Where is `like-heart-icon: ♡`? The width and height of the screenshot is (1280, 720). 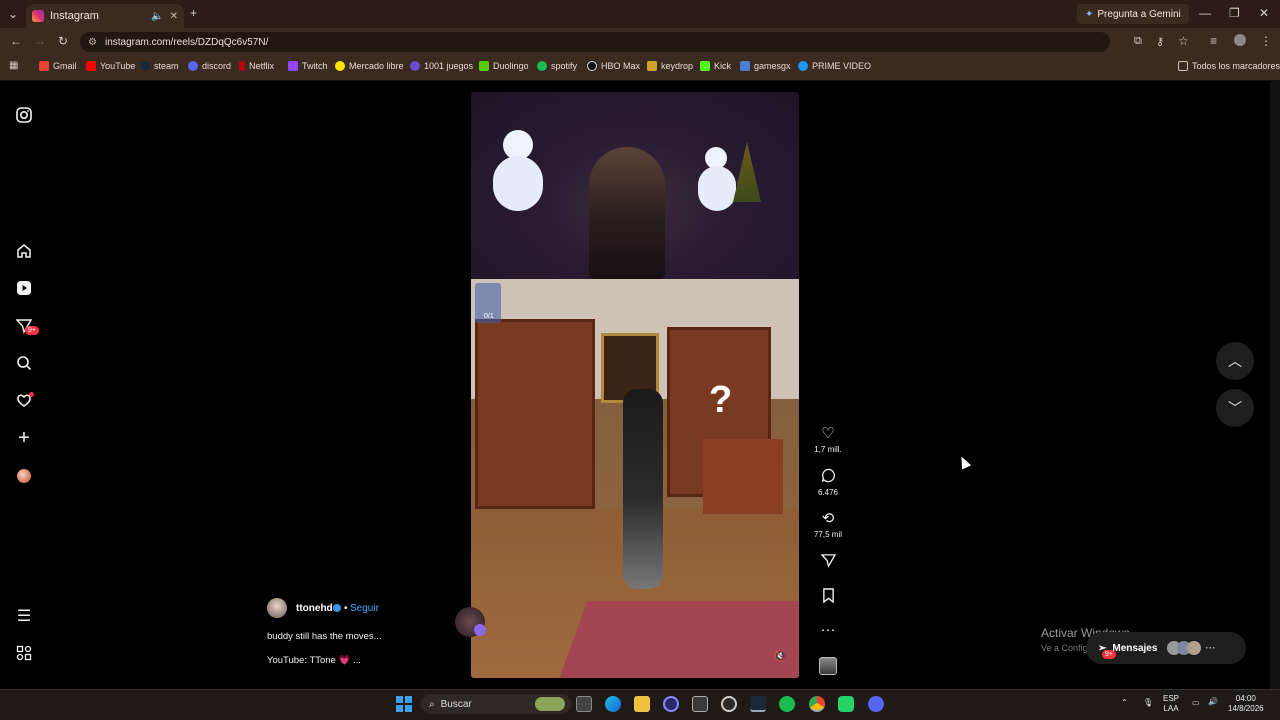
like-heart-icon: ♡ is located at coordinates (828, 434).